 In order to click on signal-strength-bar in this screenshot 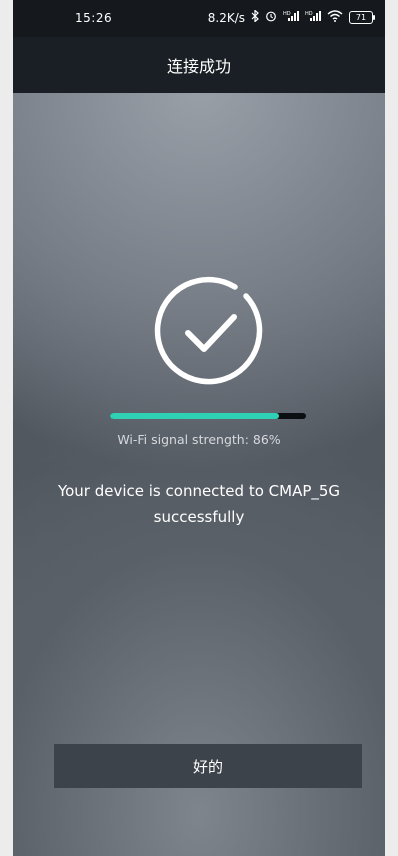, I will do `click(208, 416)`.